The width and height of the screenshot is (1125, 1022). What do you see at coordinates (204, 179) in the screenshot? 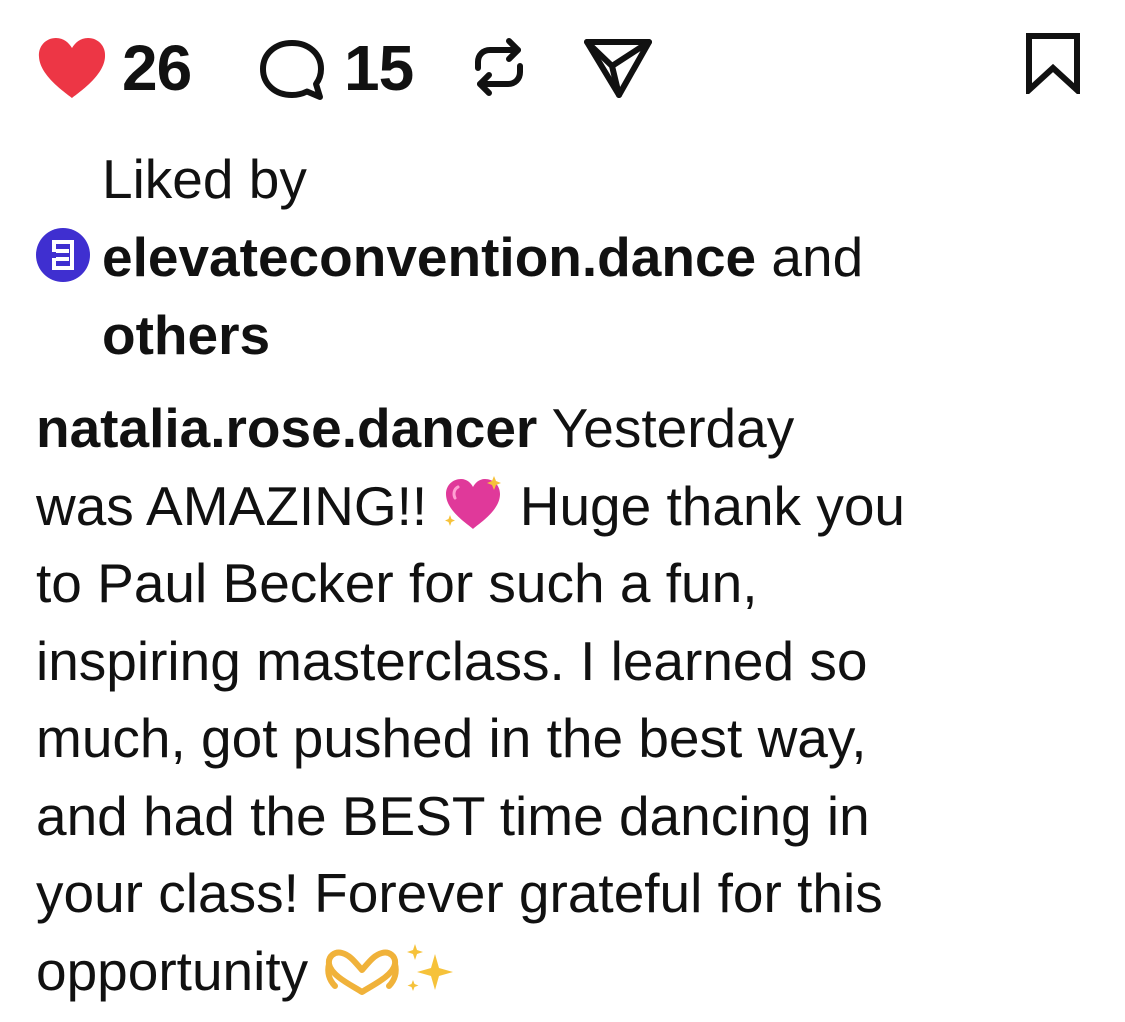
I see `liked-by-label: Liked by` at bounding box center [204, 179].